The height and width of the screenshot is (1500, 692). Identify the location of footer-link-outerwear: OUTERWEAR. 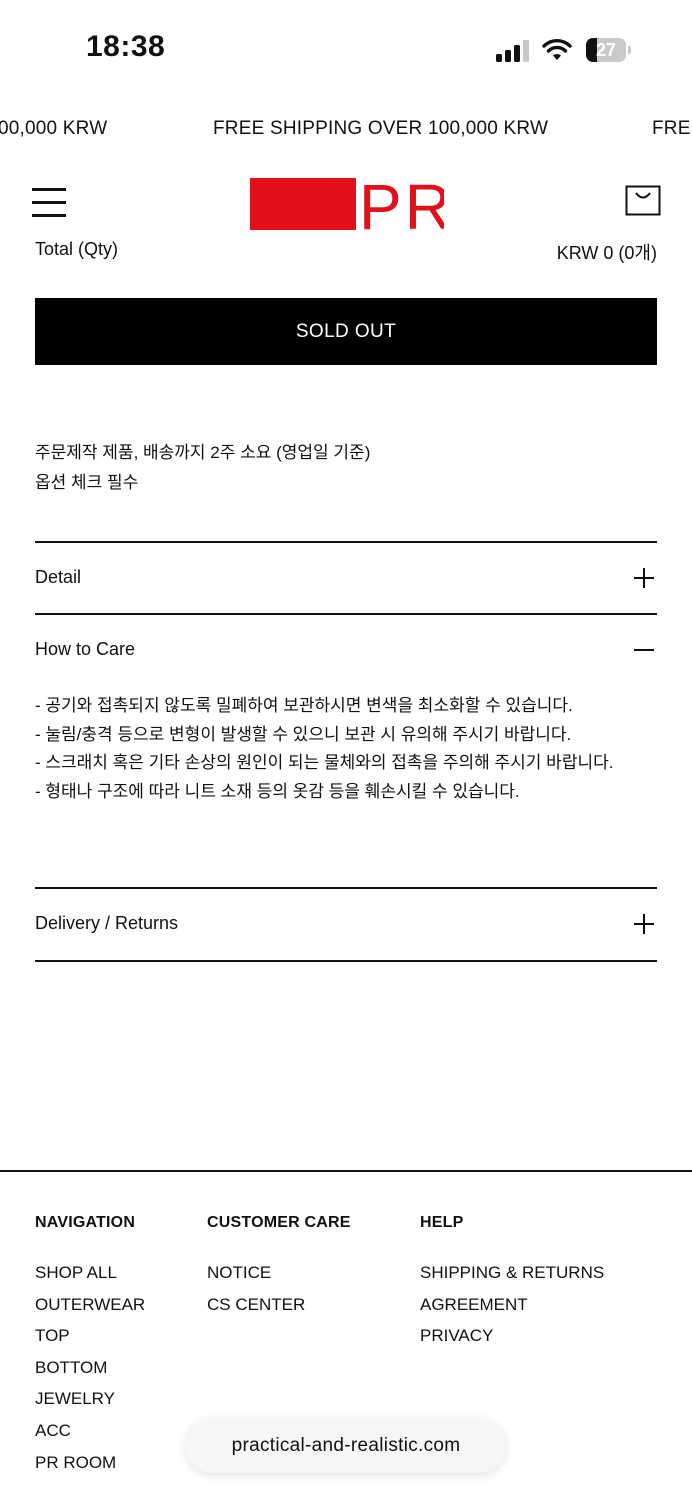
(90, 1305).